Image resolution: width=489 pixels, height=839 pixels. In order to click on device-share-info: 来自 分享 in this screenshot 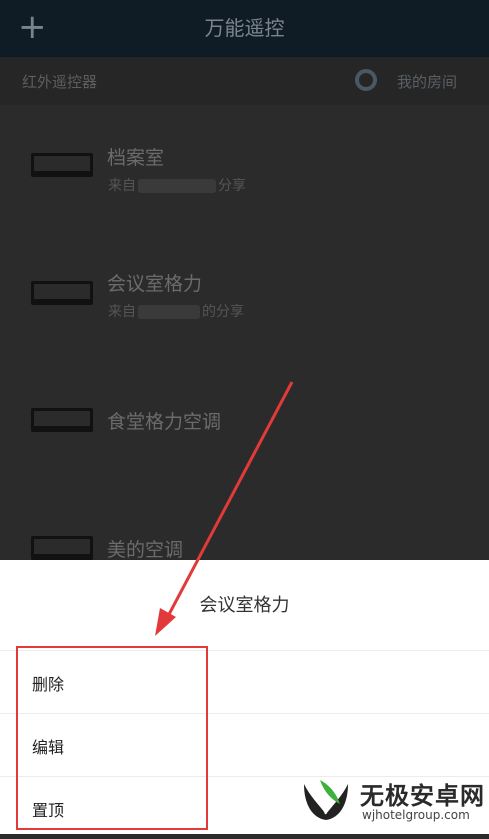, I will do `click(177, 186)`.